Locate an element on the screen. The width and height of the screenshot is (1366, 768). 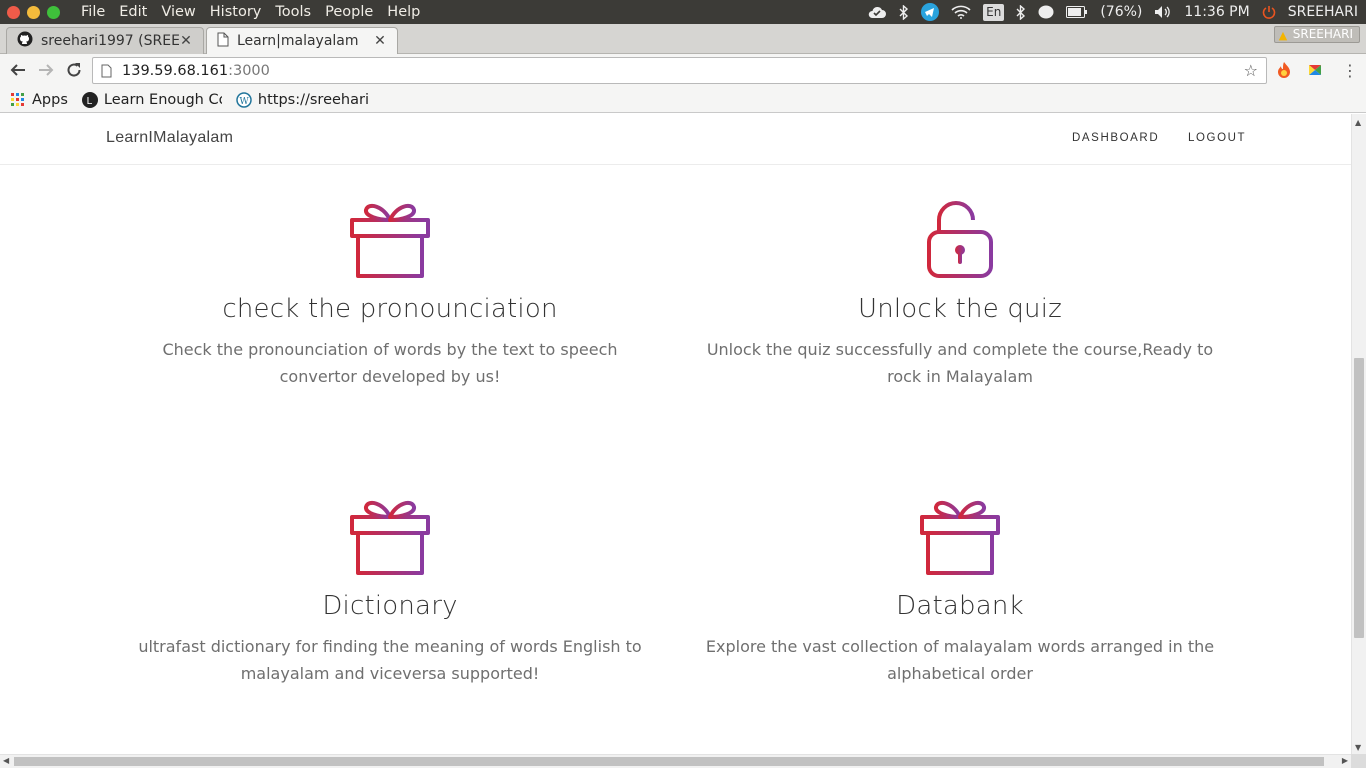
clock: 11:36 PM is located at coordinates (1216, 12).